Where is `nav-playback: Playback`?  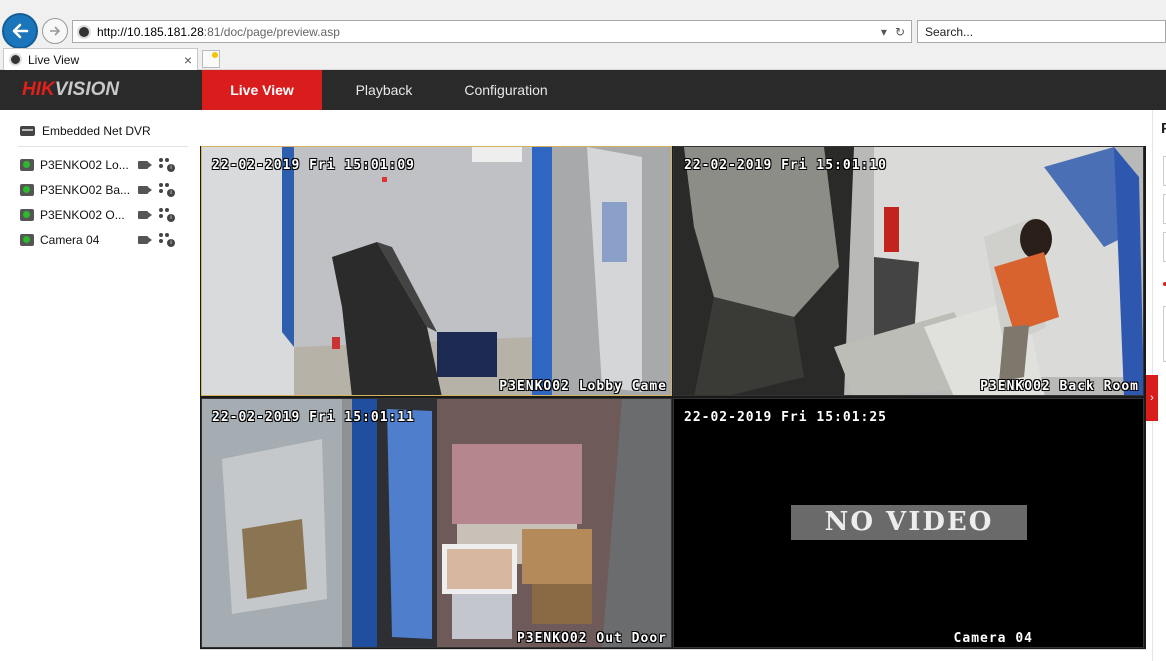
nav-playback: Playback is located at coordinates (384, 90).